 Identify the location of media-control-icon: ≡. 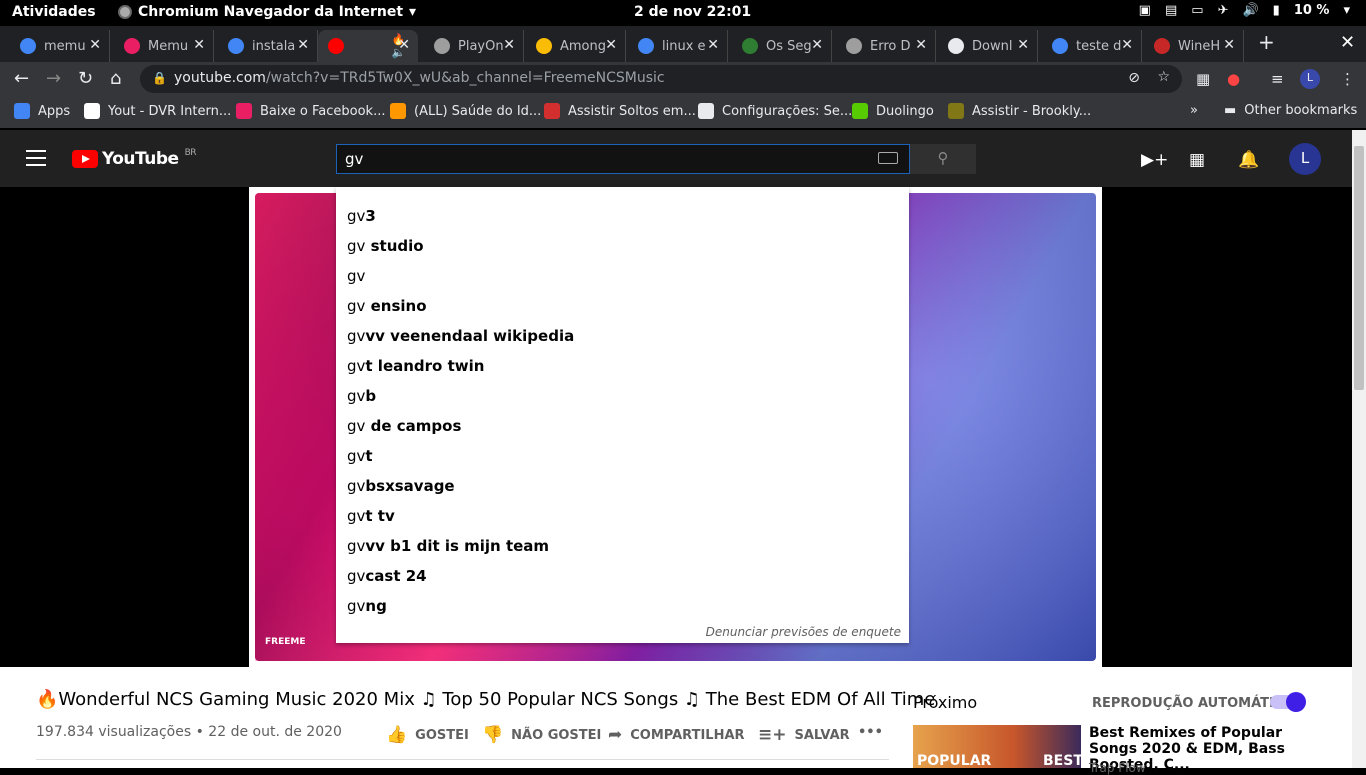
(1277, 79).